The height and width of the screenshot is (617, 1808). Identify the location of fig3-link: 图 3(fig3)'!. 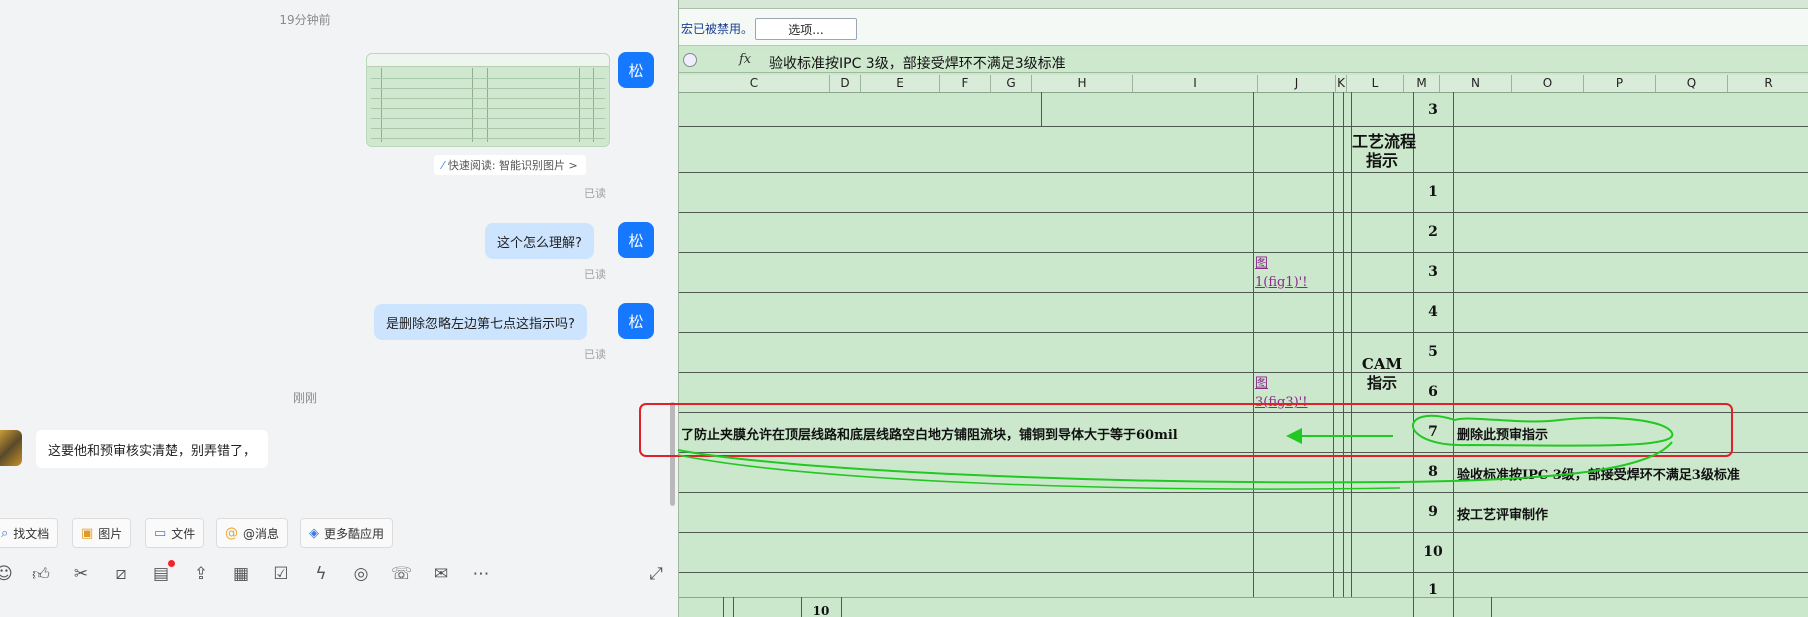
(1281, 393).